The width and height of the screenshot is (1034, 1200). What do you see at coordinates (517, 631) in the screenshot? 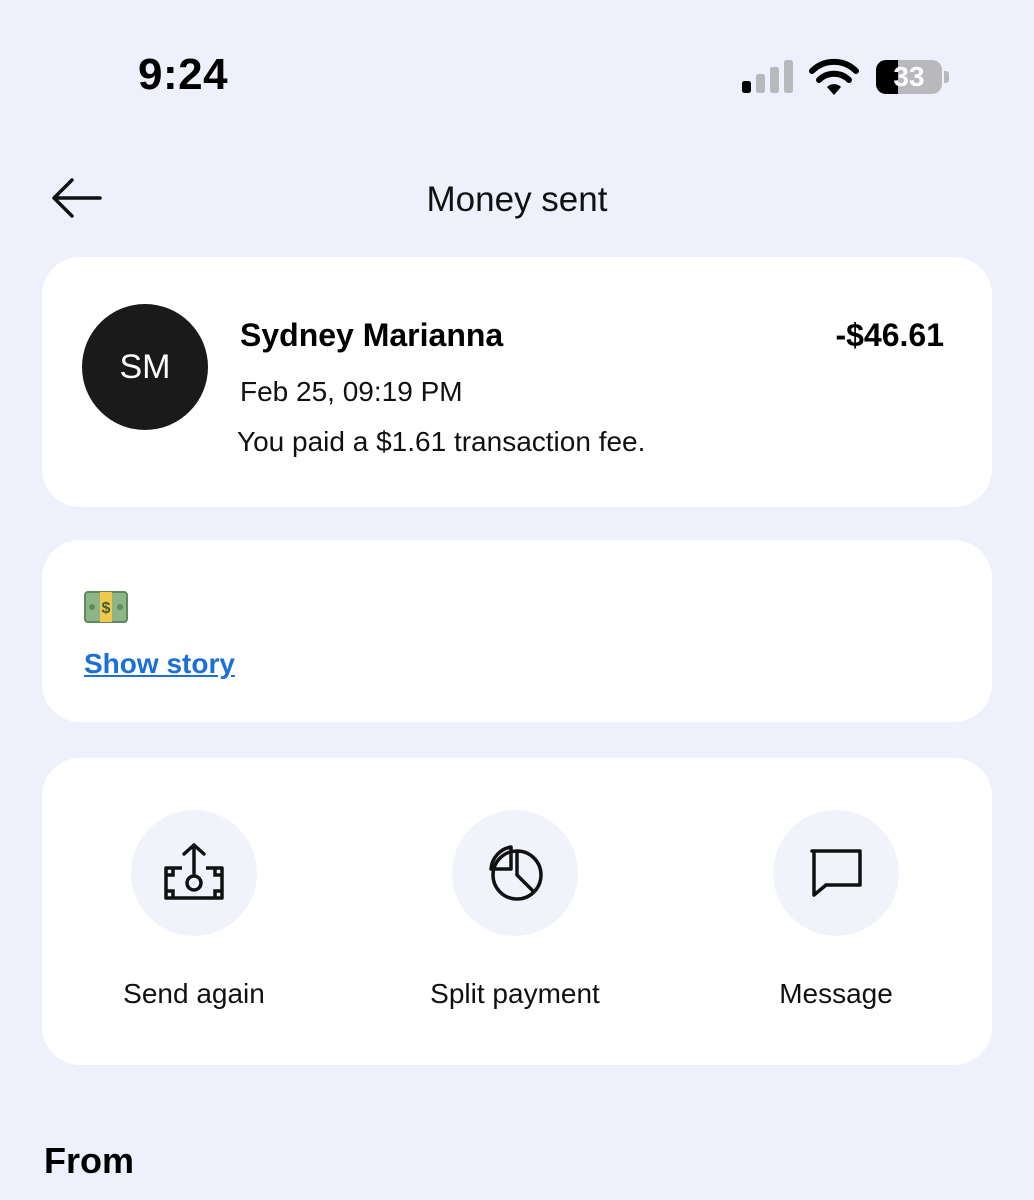
I see `story-card: $ Show story` at bounding box center [517, 631].